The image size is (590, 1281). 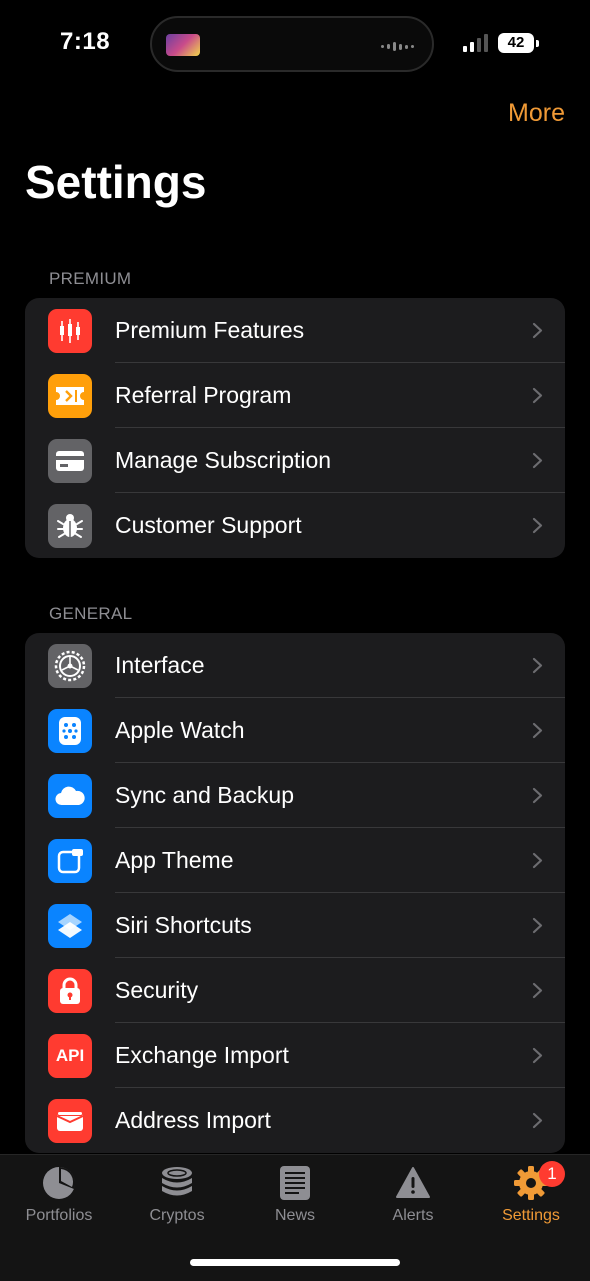 What do you see at coordinates (70, 926) in the screenshot?
I see `shortcuts-icon` at bounding box center [70, 926].